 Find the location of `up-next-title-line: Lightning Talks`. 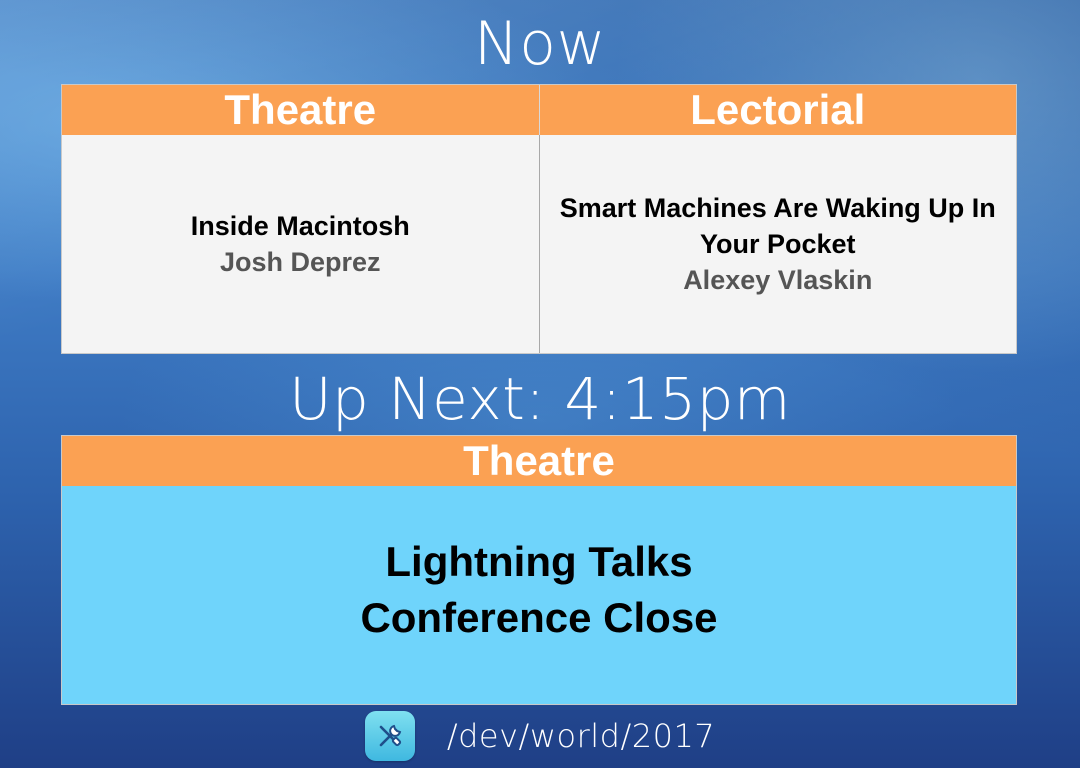

up-next-title-line: Lightning Talks is located at coordinates (539, 561).